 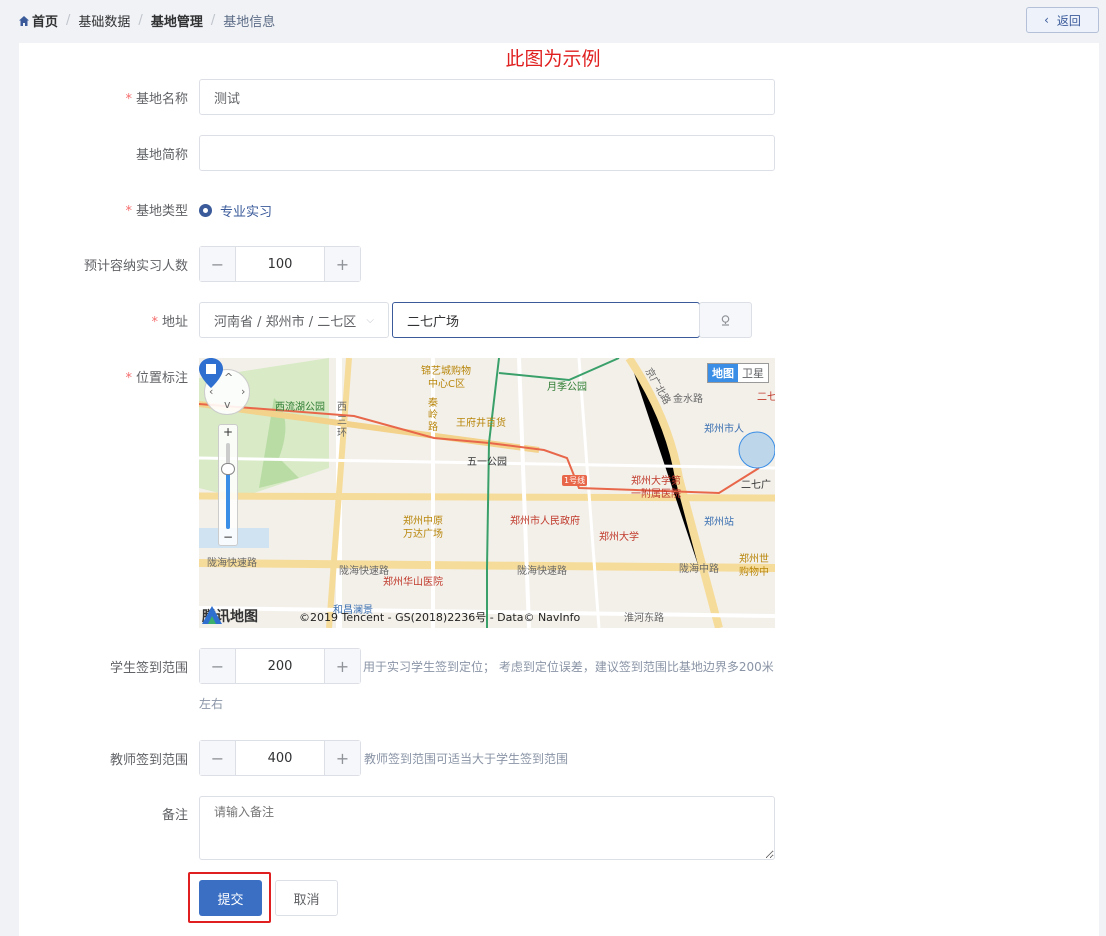 I want to click on map-type-satellite-button: 卫星, so click(x=753, y=373).